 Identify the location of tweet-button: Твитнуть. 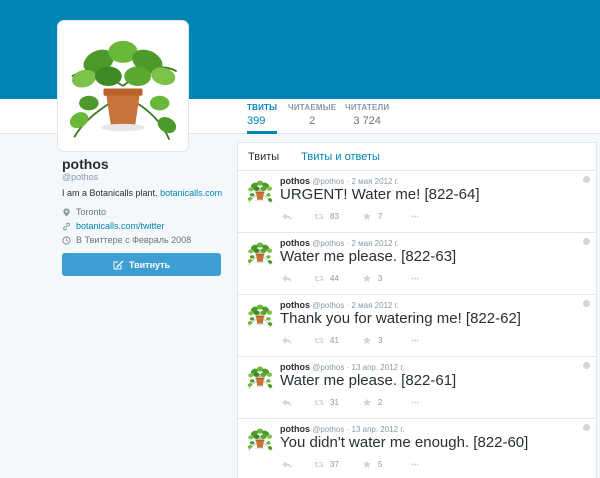
(141, 264).